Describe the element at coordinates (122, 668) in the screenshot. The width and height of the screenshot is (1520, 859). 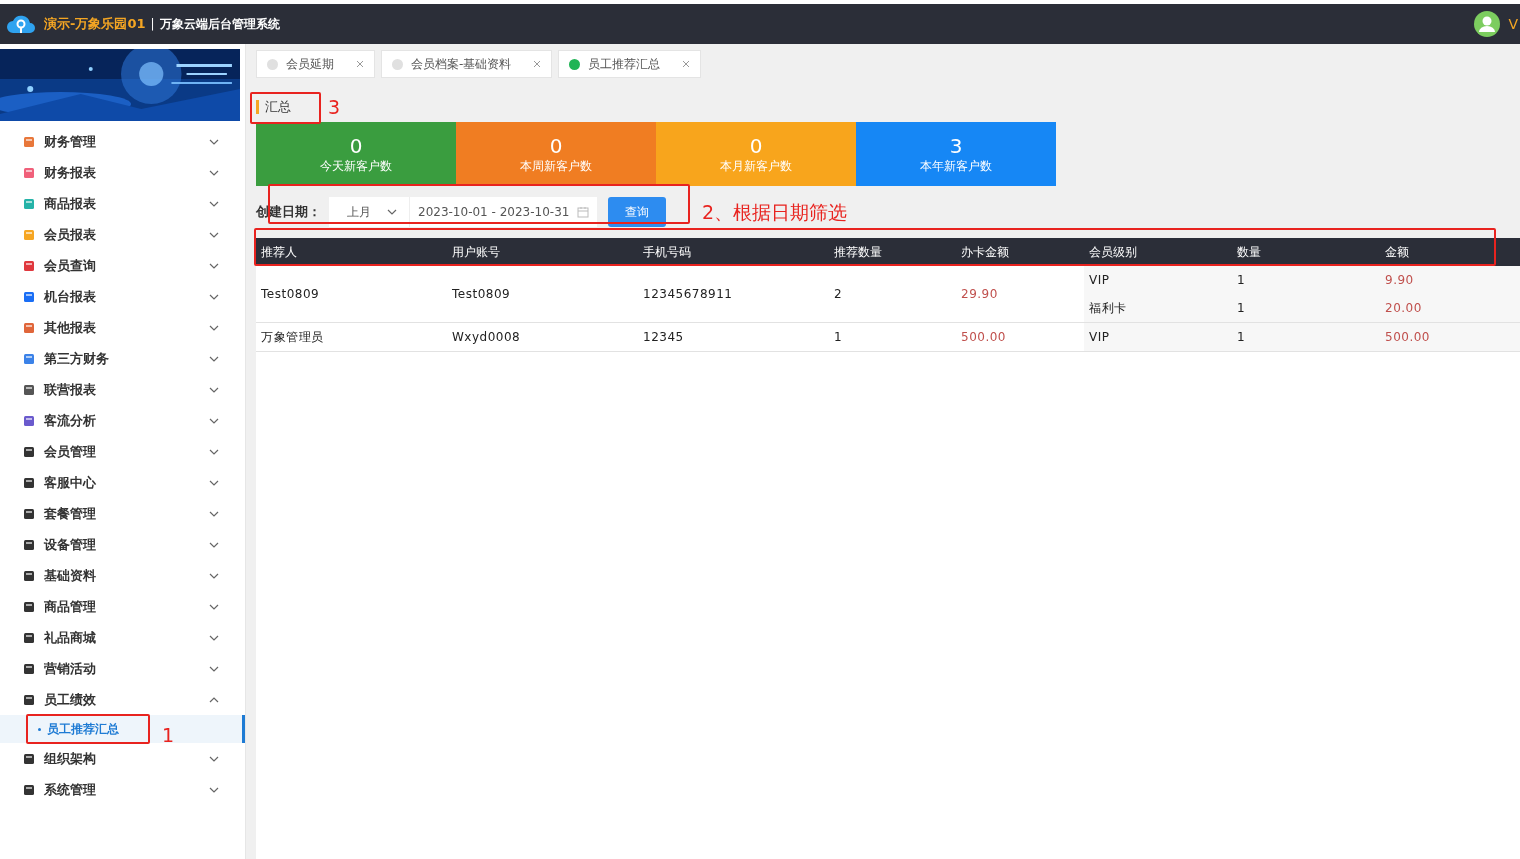
I see `sidebar-item: 营销活动` at that location.